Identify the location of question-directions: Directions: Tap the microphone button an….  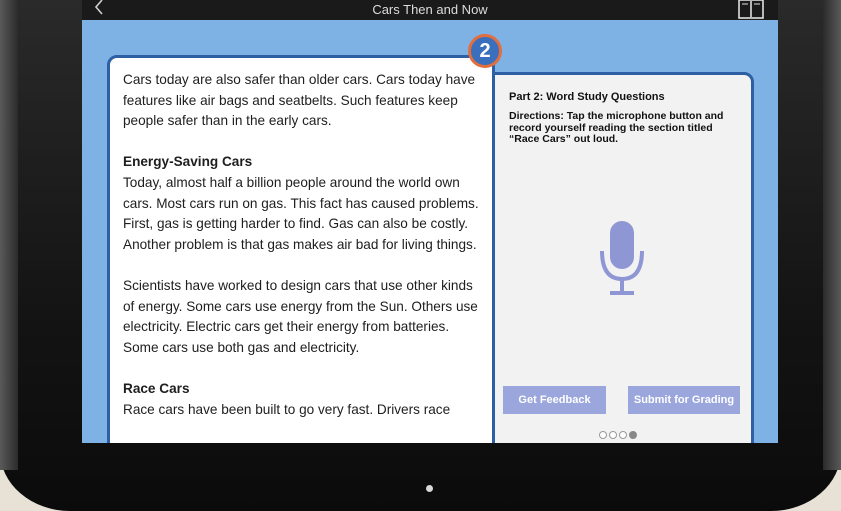
(616, 127).